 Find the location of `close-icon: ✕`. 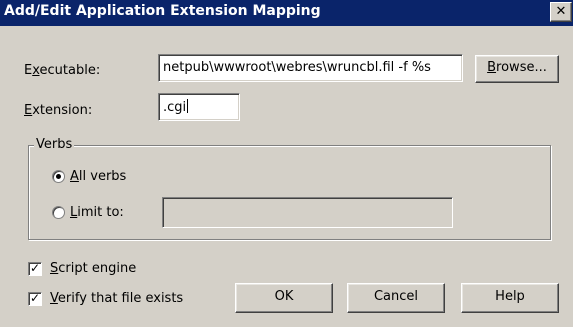

close-icon: ✕ is located at coordinates (561, 11).